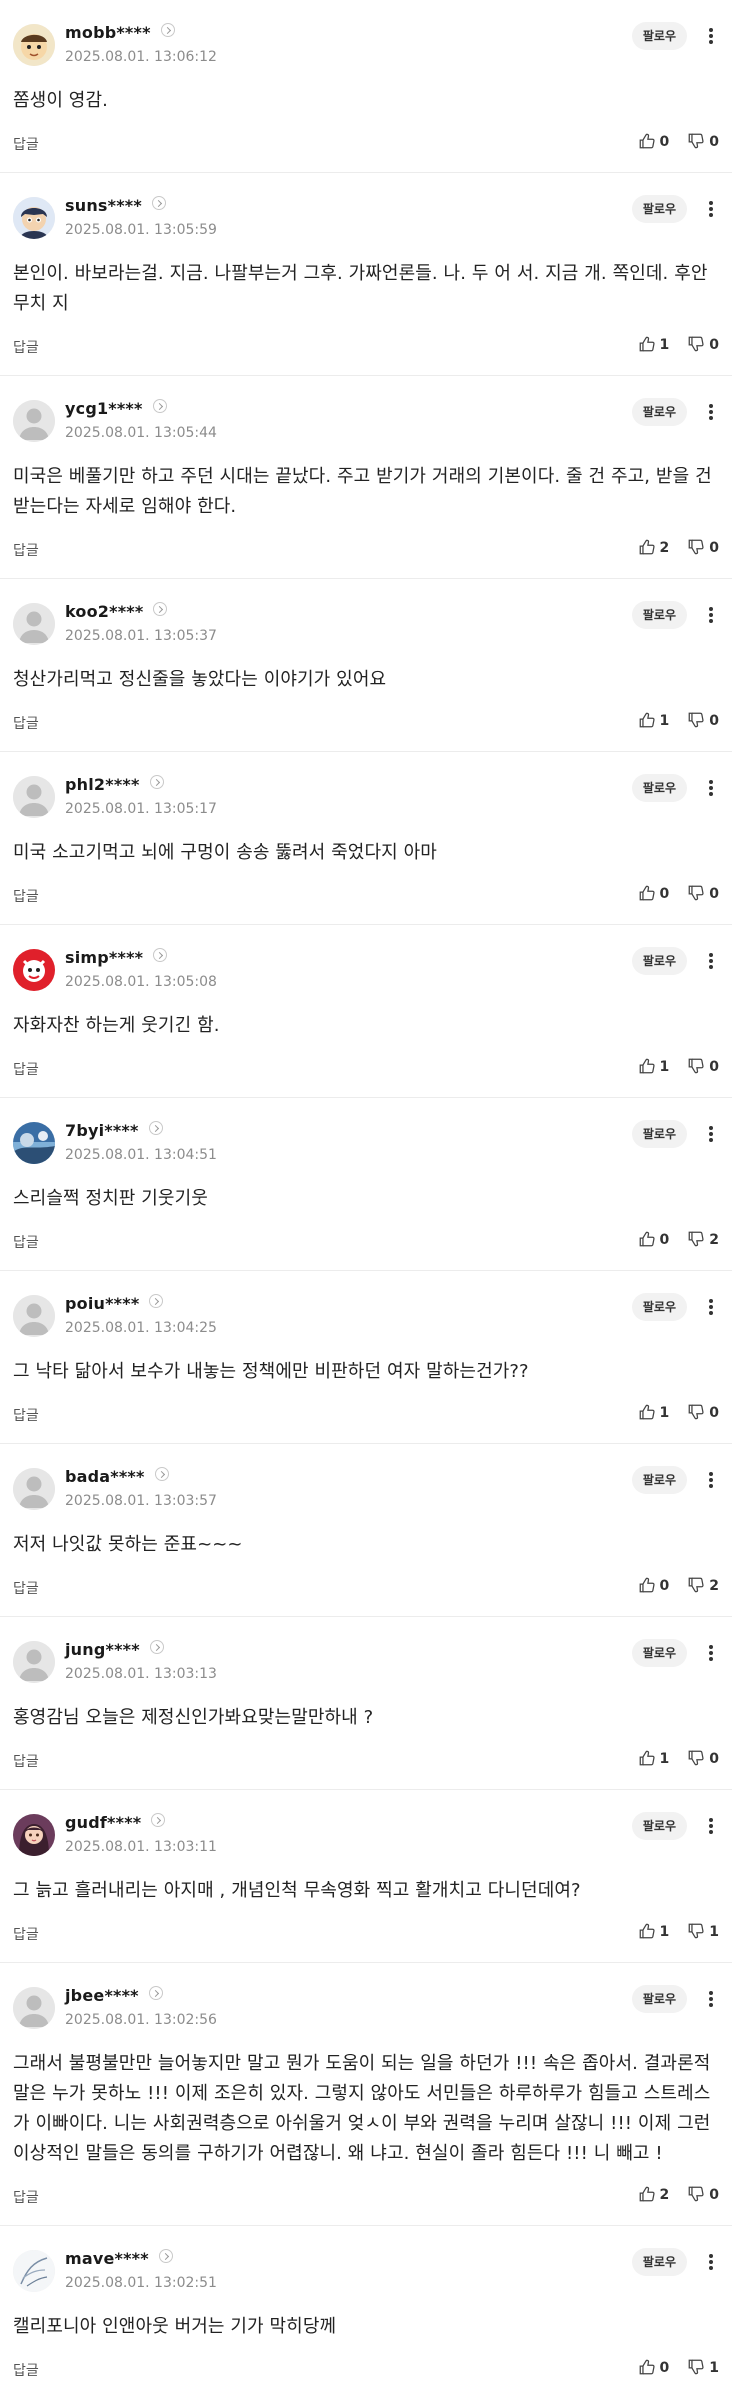 The width and height of the screenshot is (732, 2398). What do you see at coordinates (114, 1130) in the screenshot?
I see `username: 7byi****` at bounding box center [114, 1130].